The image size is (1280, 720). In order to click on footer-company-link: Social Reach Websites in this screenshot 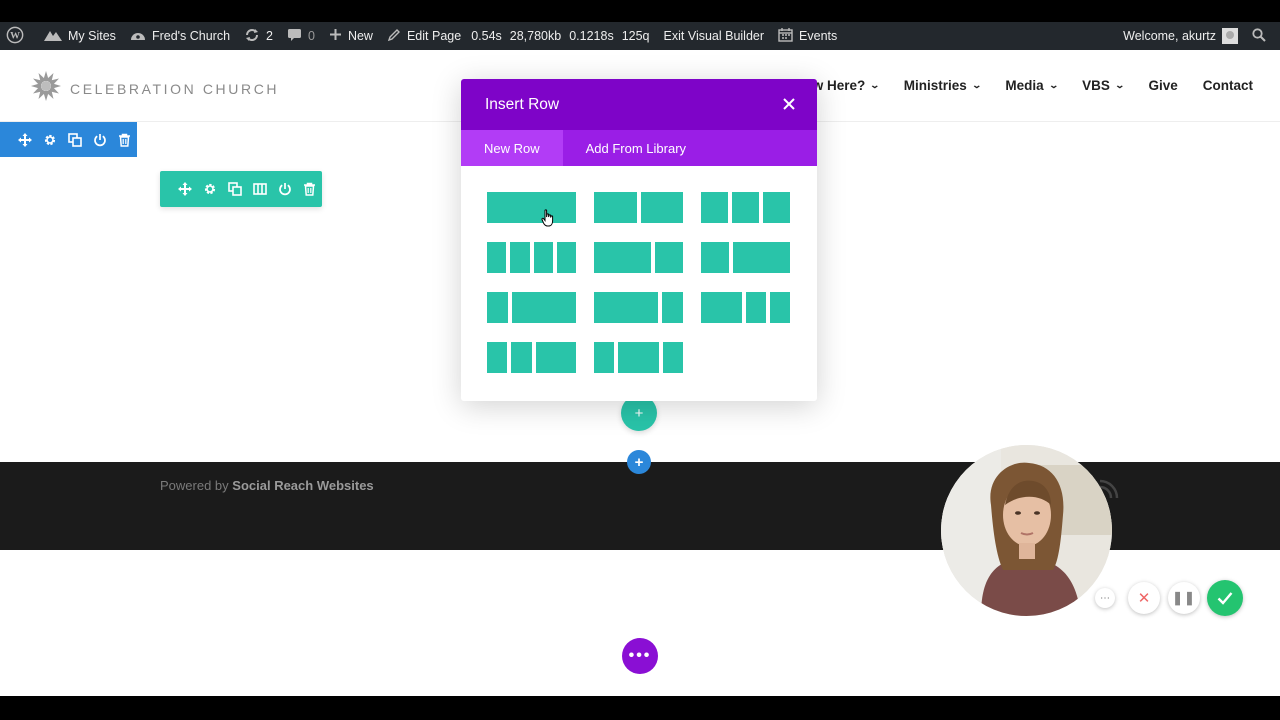, I will do `click(302, 485)`.